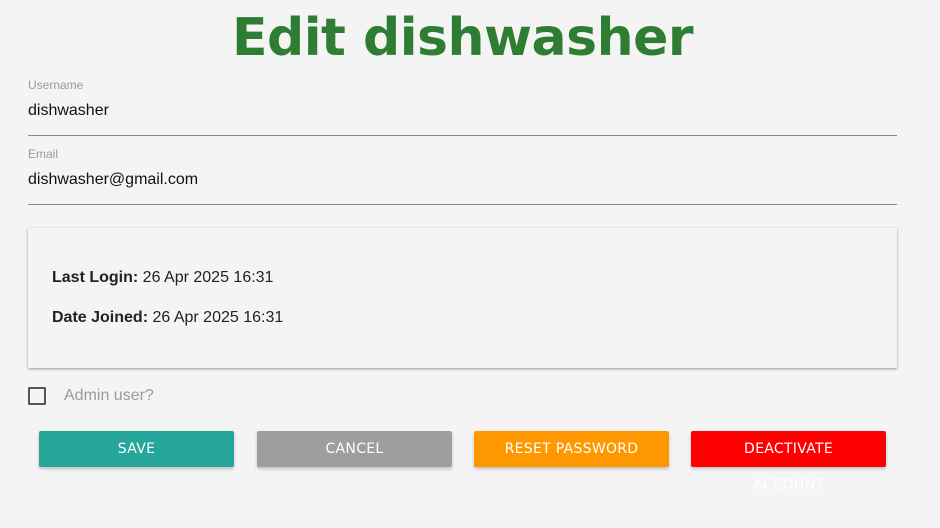 The image size is (940, 528). I want to click on email-field: Email, so click(462, 176).